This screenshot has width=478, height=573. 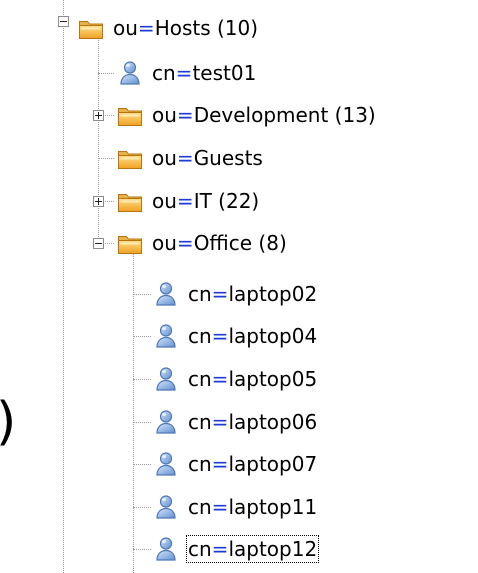 I want to click on tree-node-development: ou=Development (13), so click(x=247, y=115).